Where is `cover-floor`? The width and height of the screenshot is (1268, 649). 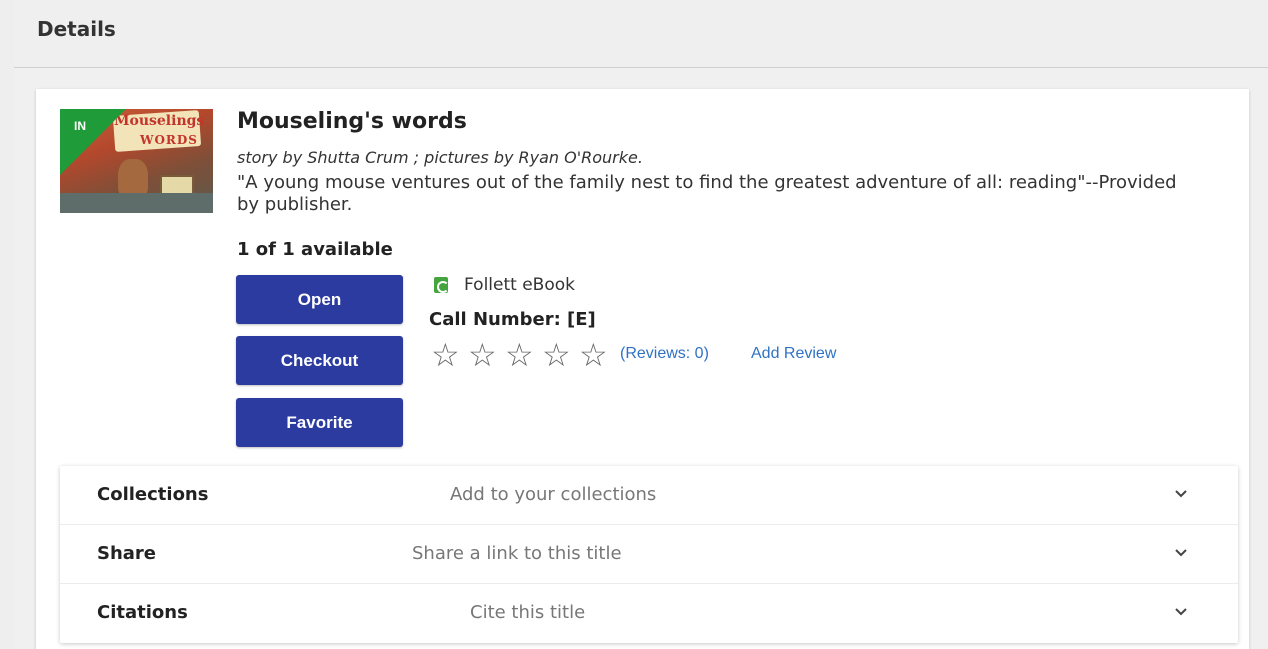
cover-floor is located at coordinates (136, 203).